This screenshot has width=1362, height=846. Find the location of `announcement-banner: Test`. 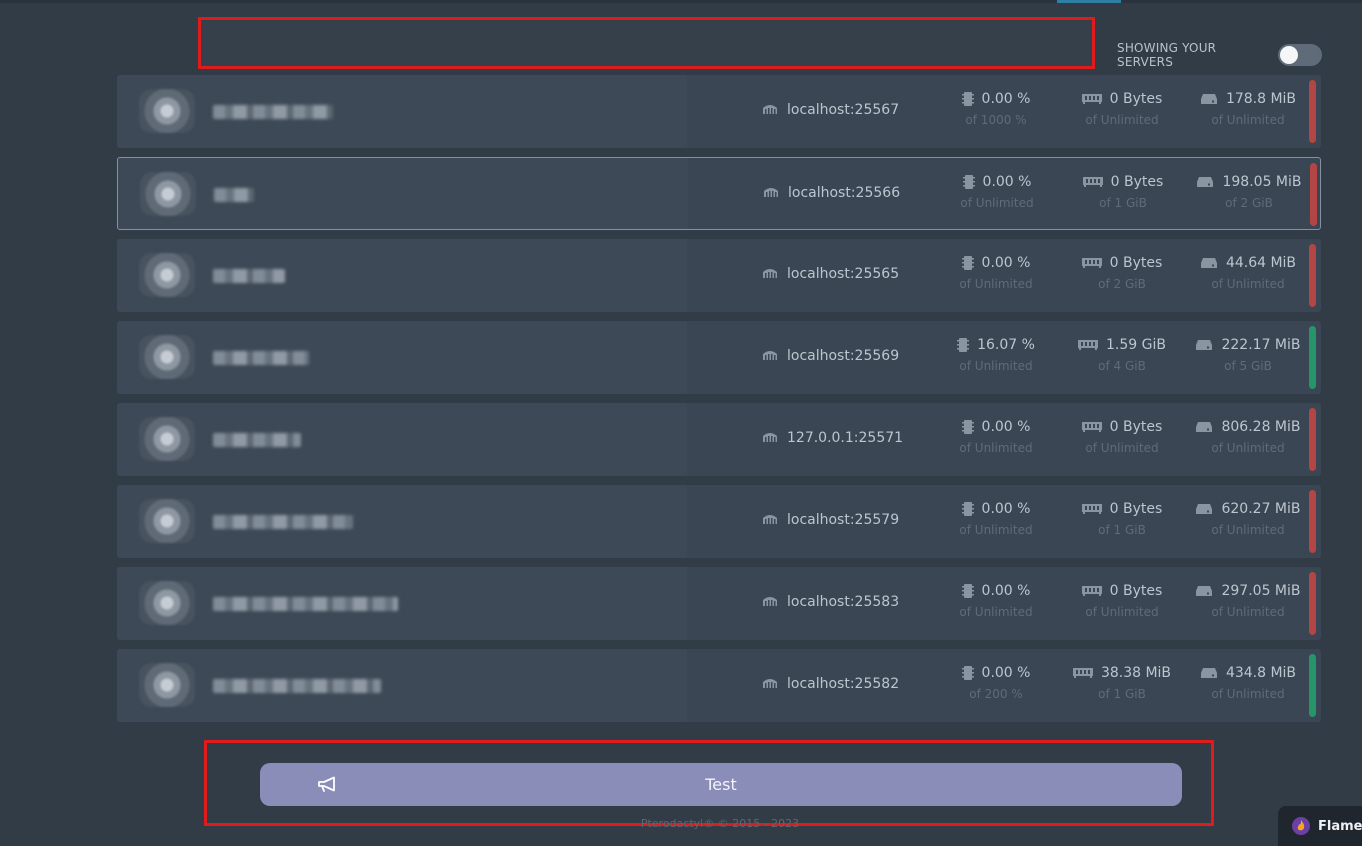

announcement-banner: Test is located at coordinates (721, 784).